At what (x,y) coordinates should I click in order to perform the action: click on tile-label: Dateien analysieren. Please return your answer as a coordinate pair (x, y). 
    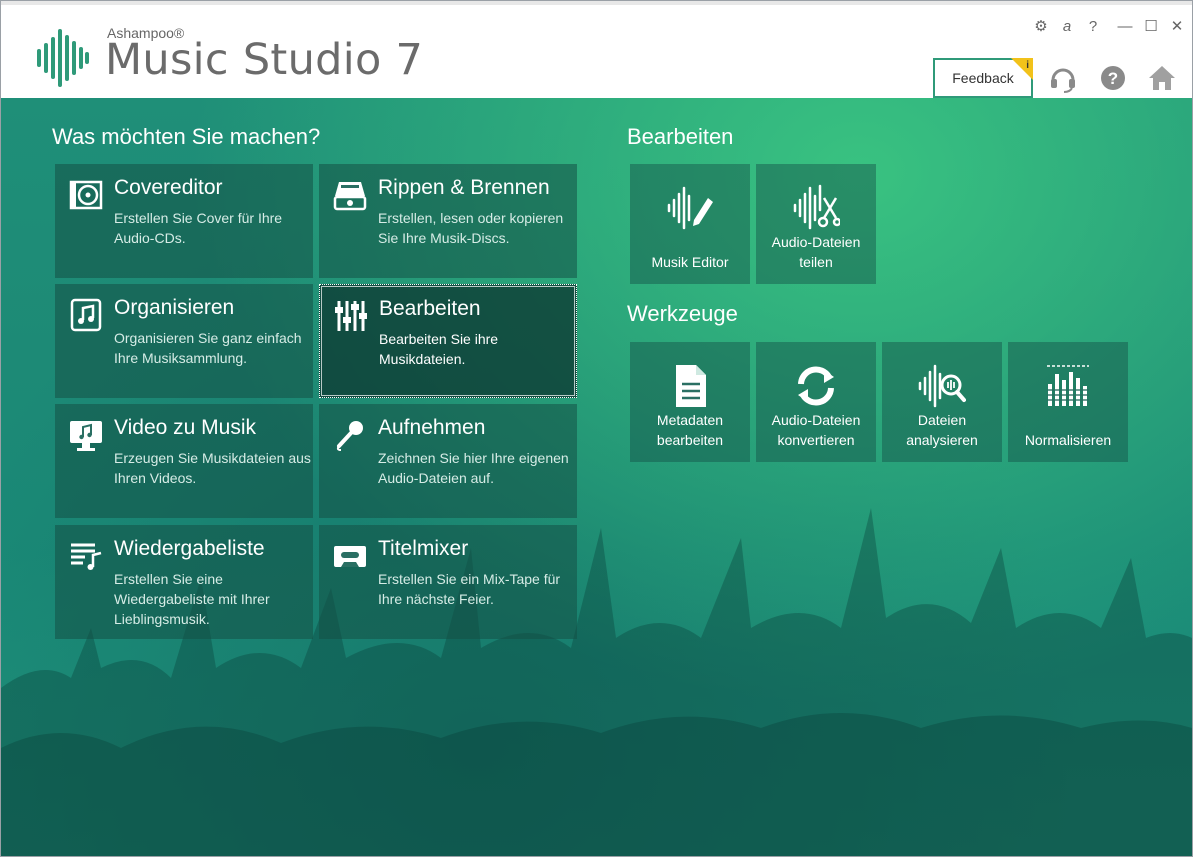
    Looking at the image, I should click on (942, 430).